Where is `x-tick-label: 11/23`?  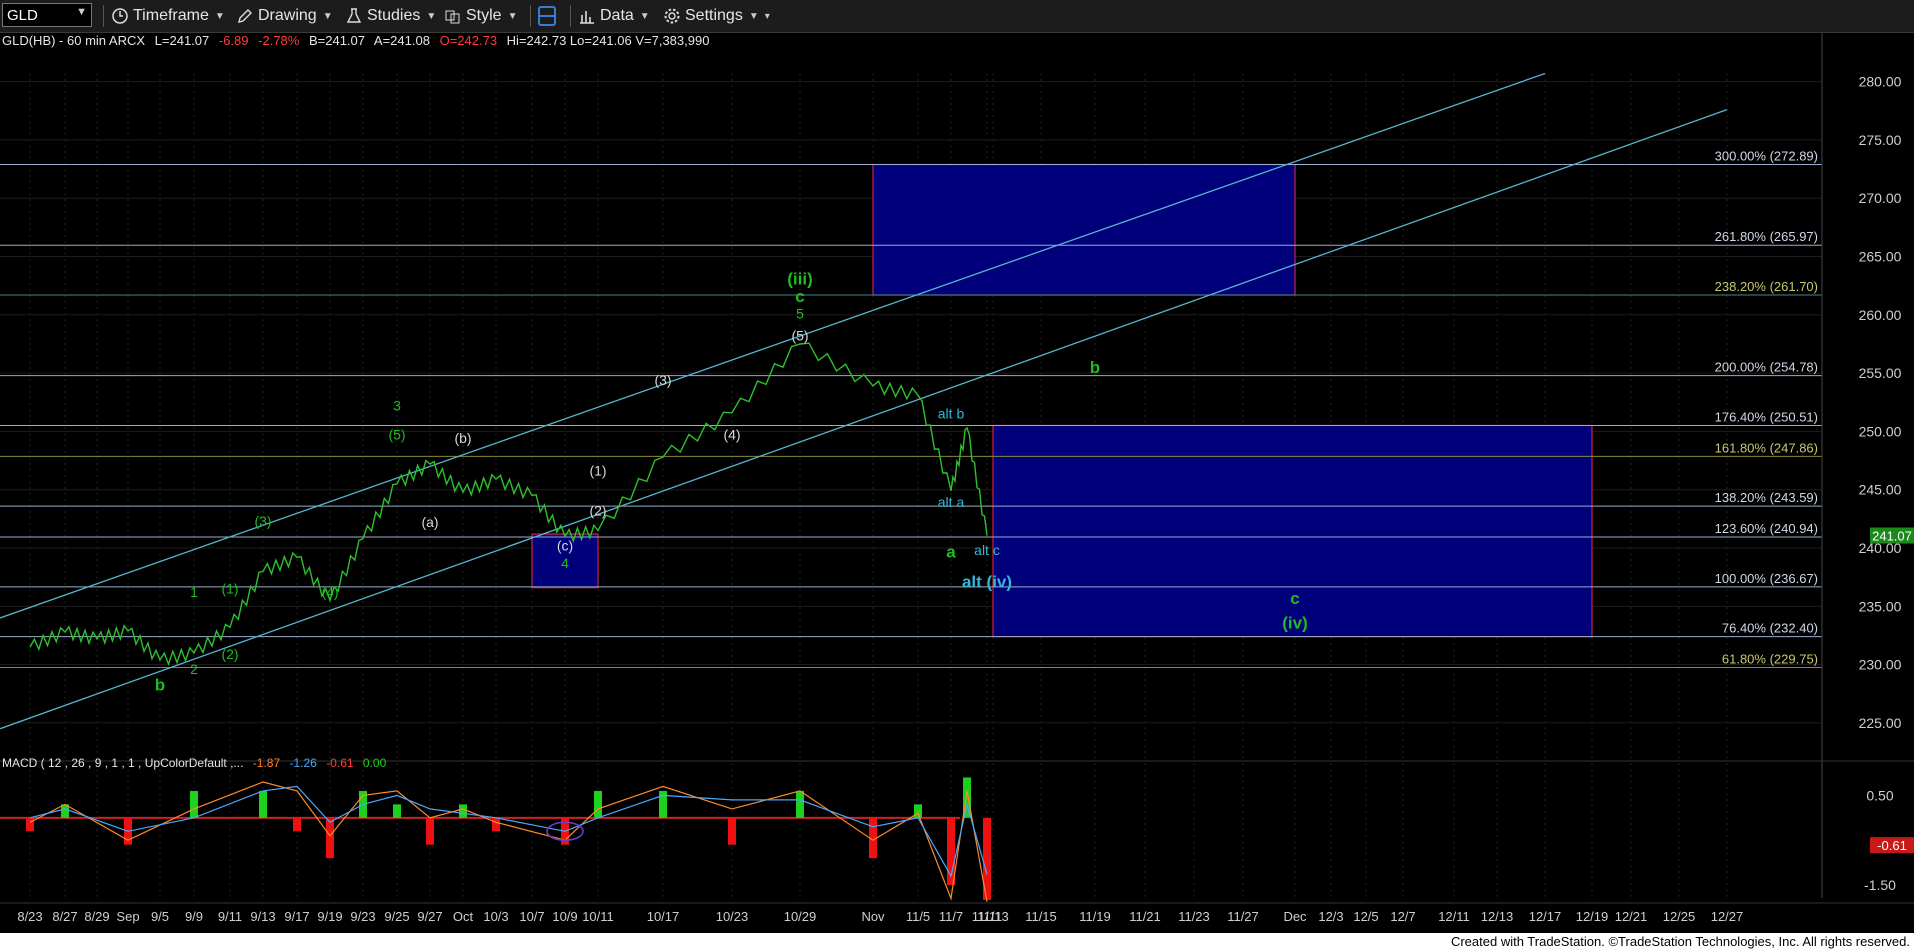 x-tick-label: 11/23 is located at coordinates (1194, 916).